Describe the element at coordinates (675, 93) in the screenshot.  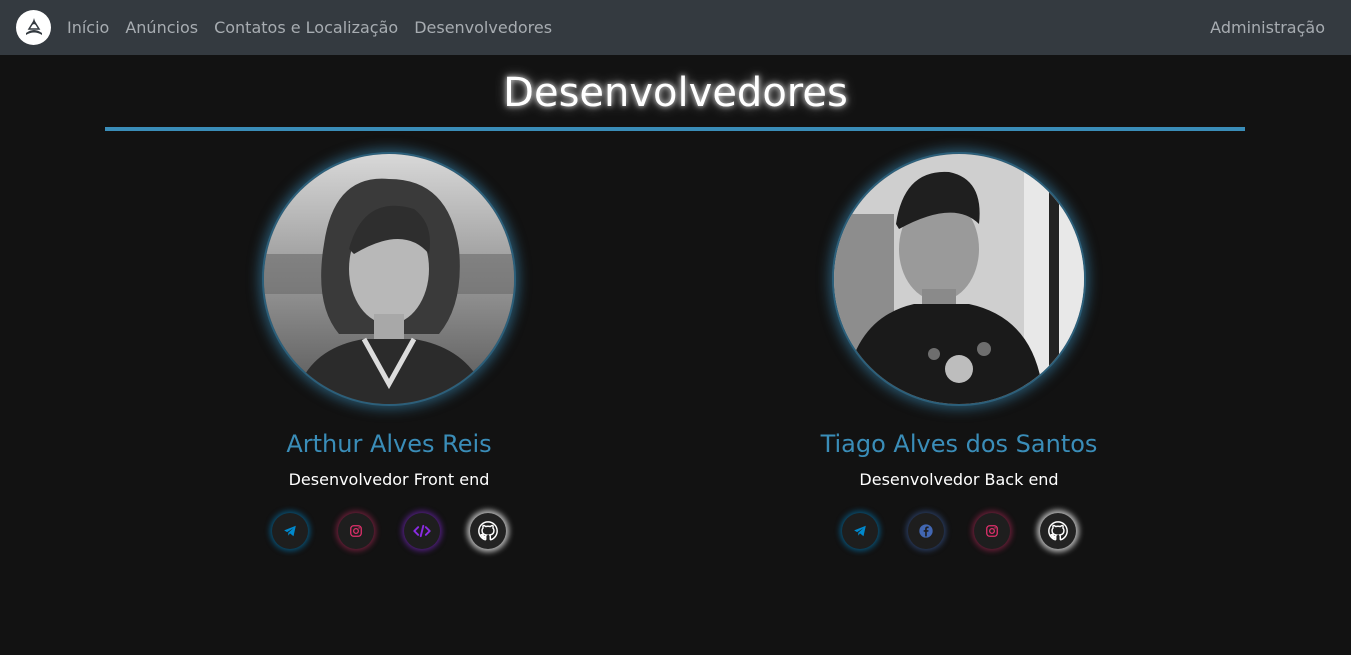
I see `page-title: Desenvolvedores` at that location.